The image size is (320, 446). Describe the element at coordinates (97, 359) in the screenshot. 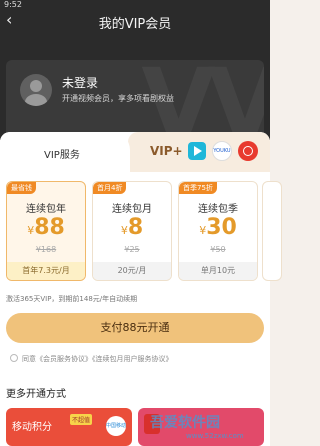

I see `agreement-text: 同意《会员服务协议》《连续包月用户服务协议》` at that location.